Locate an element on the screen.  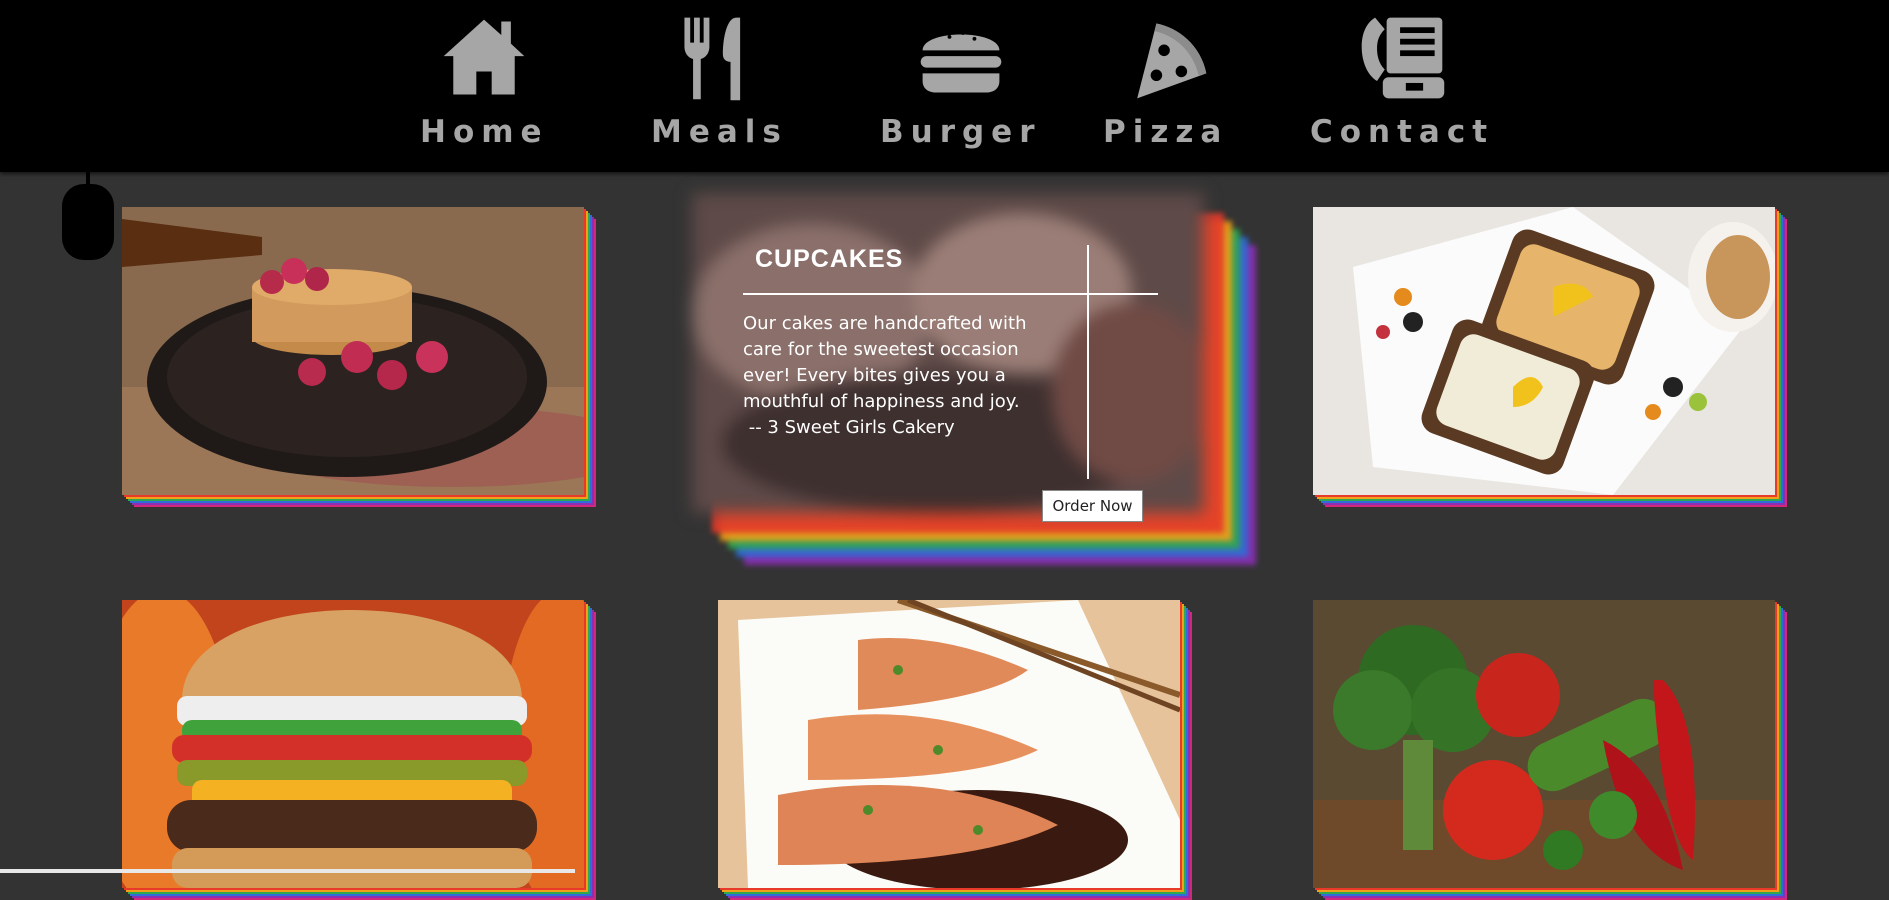
burger-icon is located at coordinates (961, 58).